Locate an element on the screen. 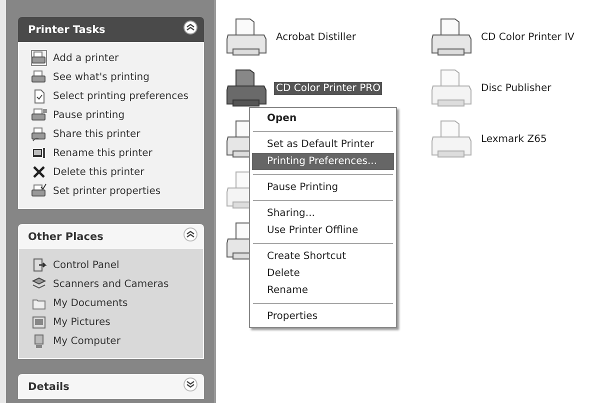 The width and height of the screenshot is (589, 403). task-link: Add a printer is located at coordinates (114, 58).